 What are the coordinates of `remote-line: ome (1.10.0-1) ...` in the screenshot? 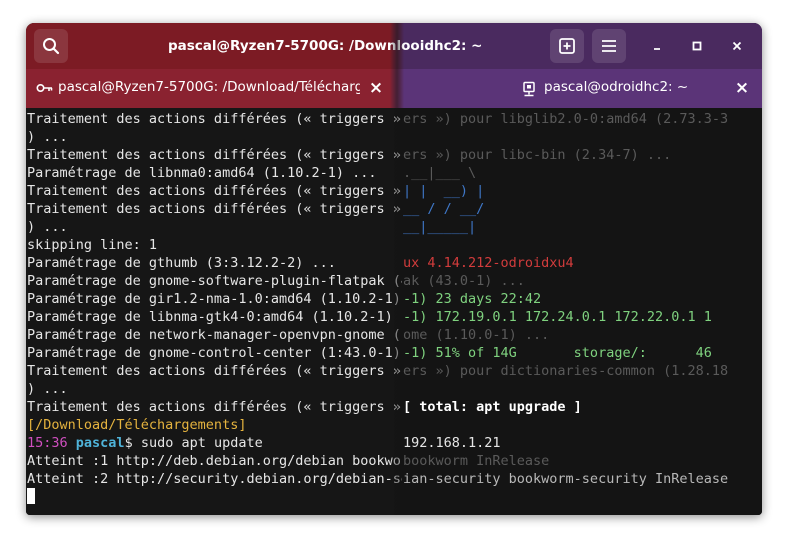 It's located at (476, 335).